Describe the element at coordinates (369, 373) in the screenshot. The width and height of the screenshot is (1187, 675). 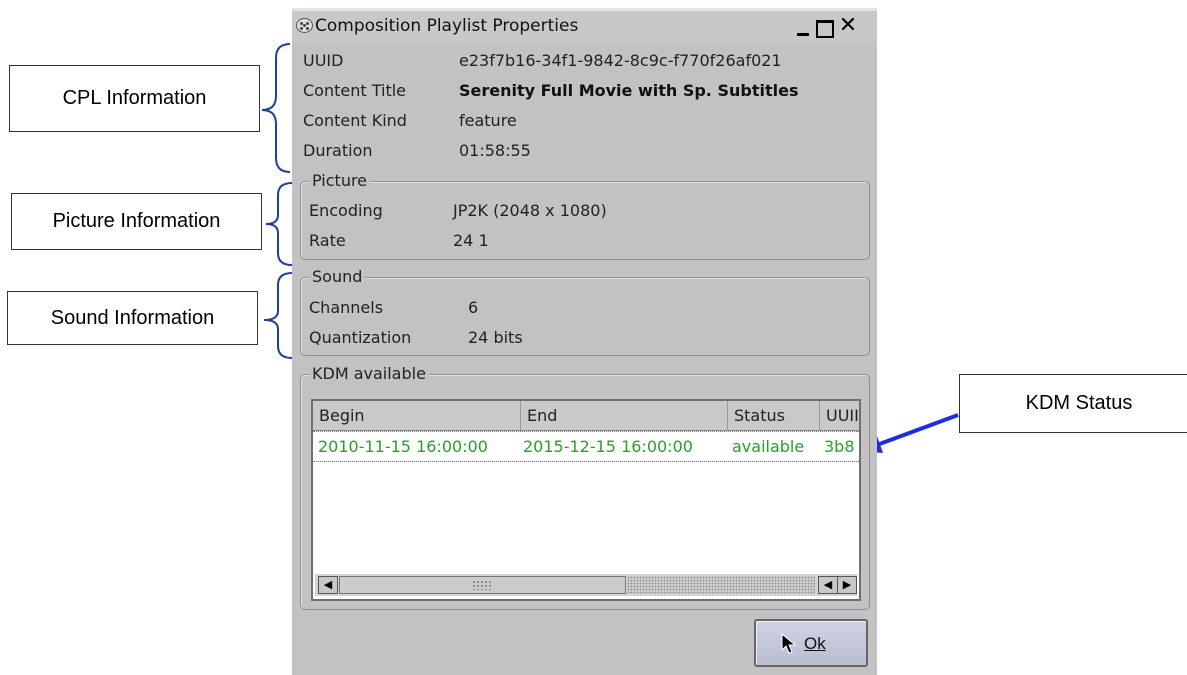
I see `kdm-group-title: KDM available` at that location.